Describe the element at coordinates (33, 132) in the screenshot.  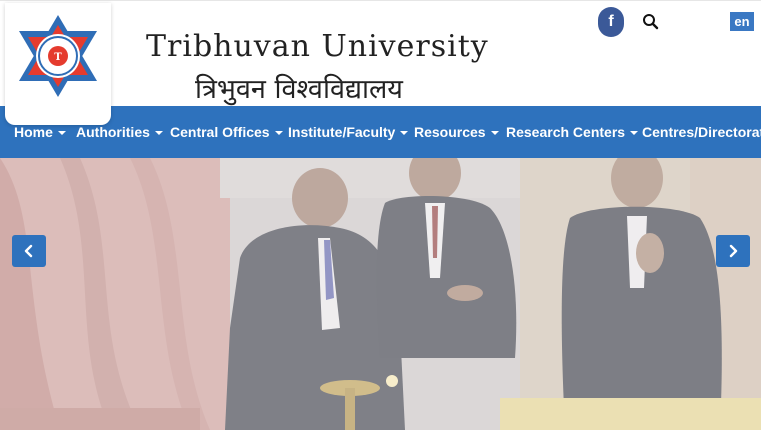
I see `nav-label: Home` at that location.